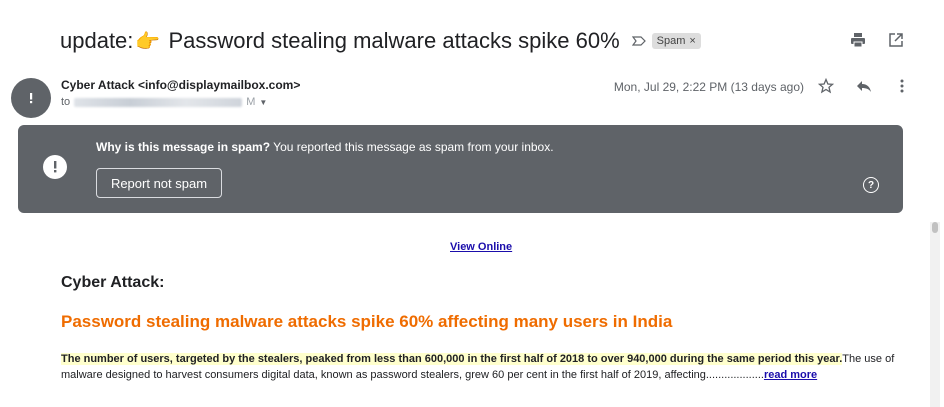 This screenshot has height=407, width=944. I want to click on recipient-details-chevron-icon: ▼, so click(263, 102).